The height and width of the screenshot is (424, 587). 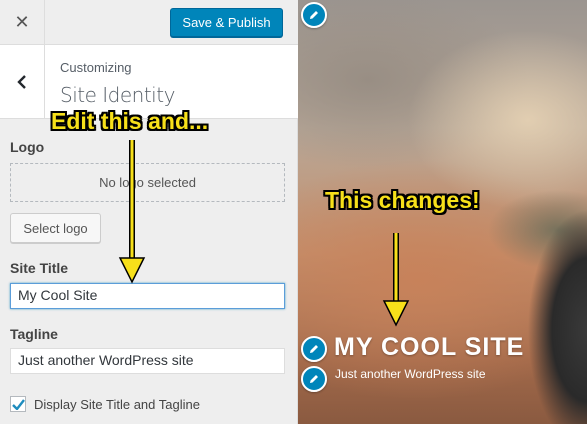 I want to click on edit-shortcut-tagline, so click(x=314, y=379).